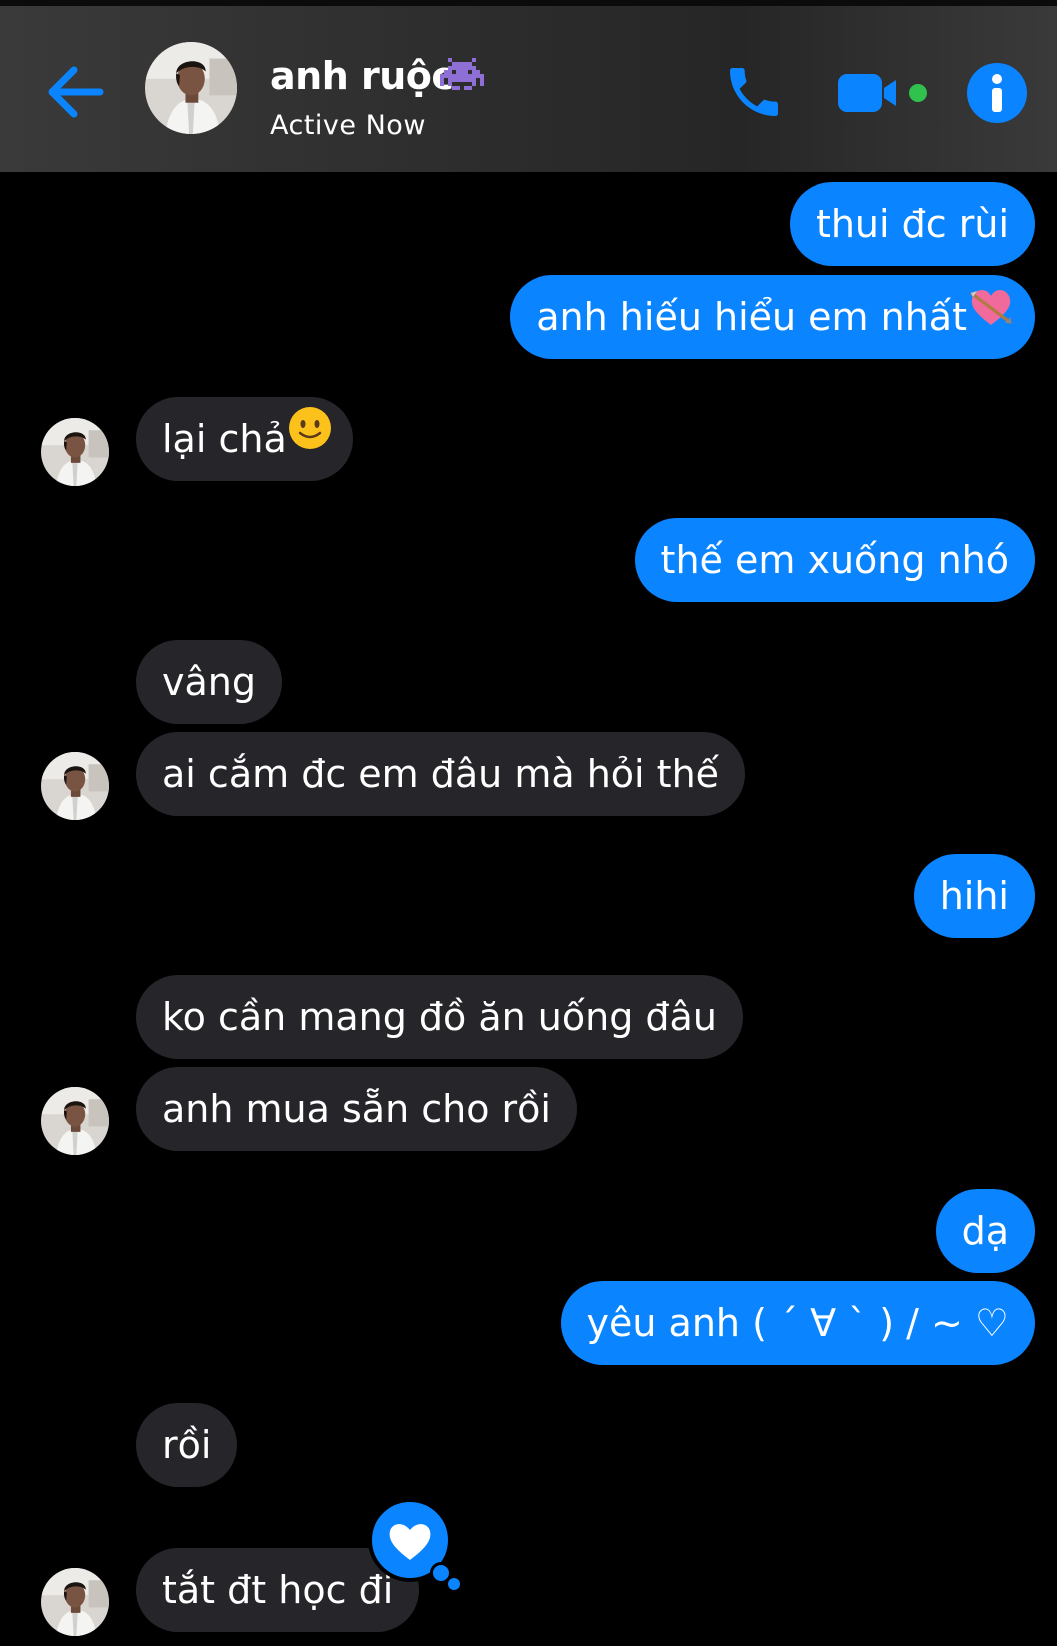 This screenshot has height=1646, width=1057. I want to click on message-text: thui đc rùi, so click(912, 224).